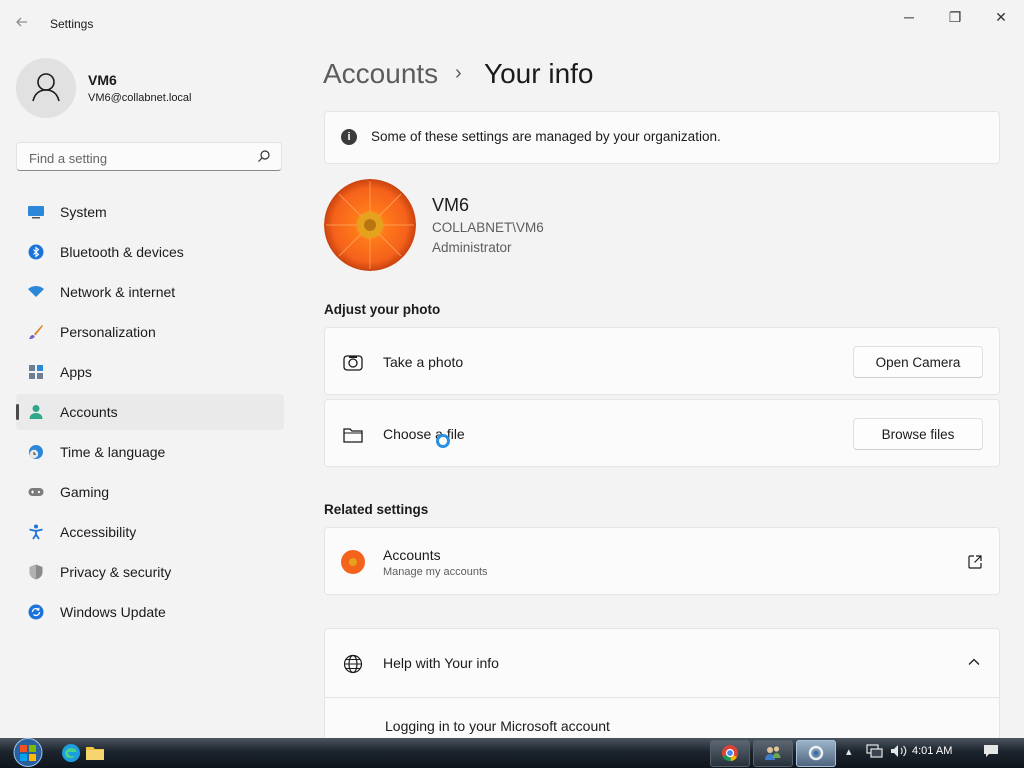  Describe the element at coordinates (28, 752) in the screenshot. I see `start-button-icon` at that location.